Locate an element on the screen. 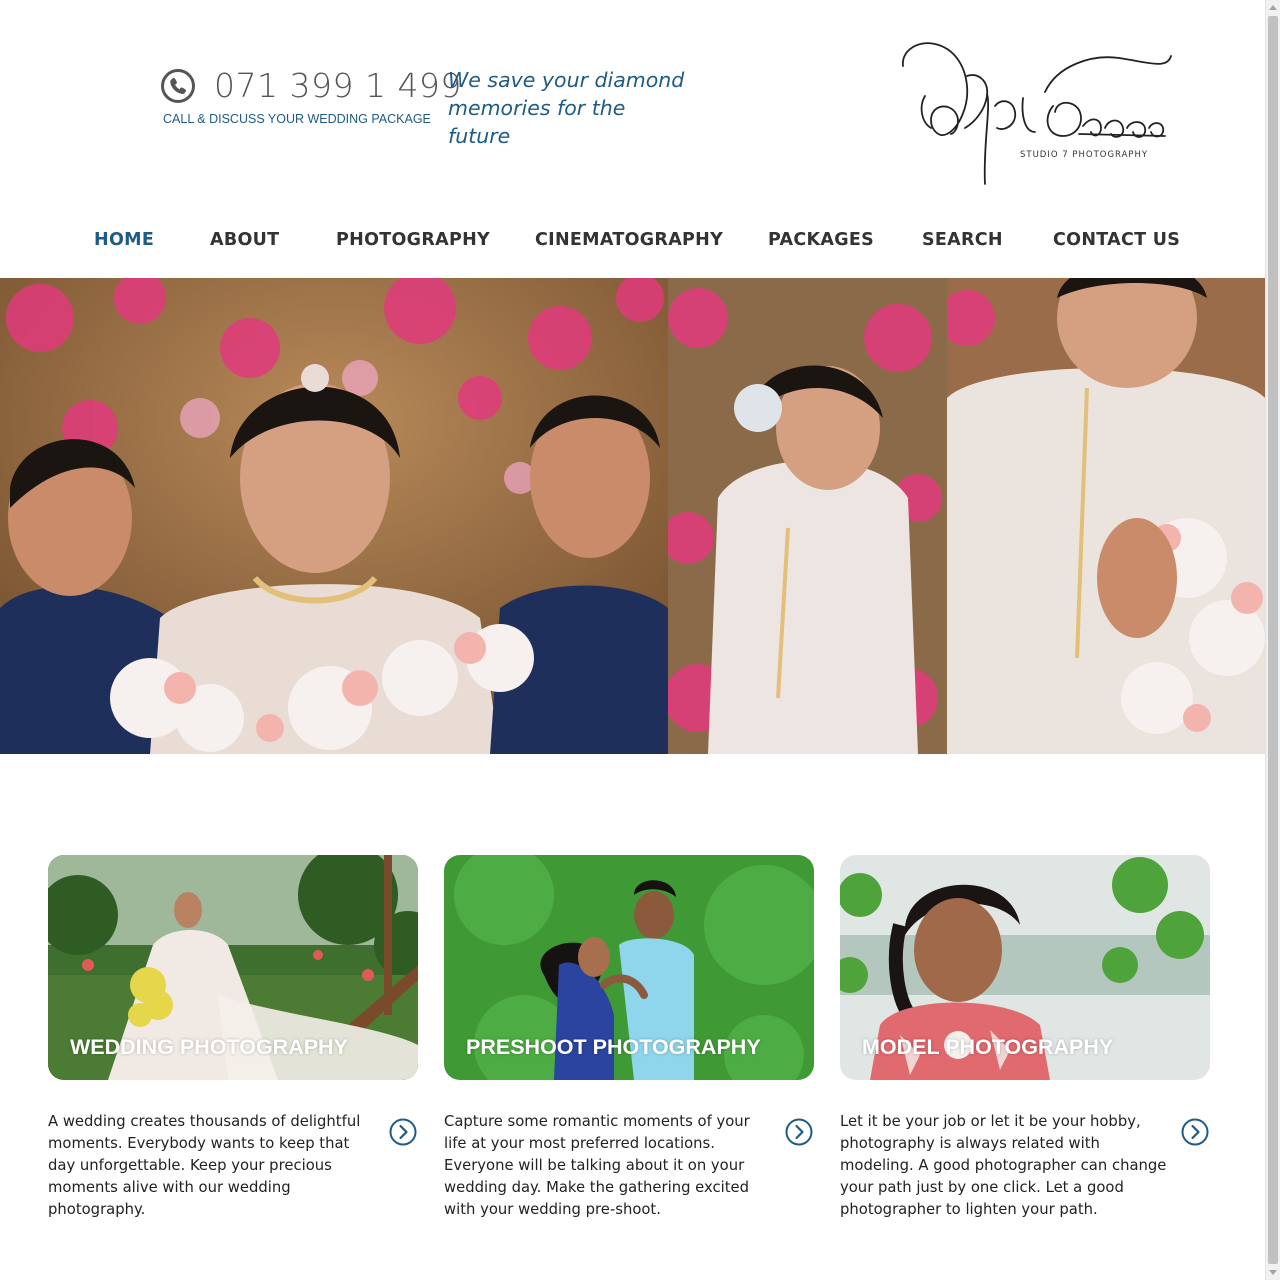 The width and height of the screenshot is (1280, 1280). phone-number: 071 399 1 499 is located at coordinates (338, 85).